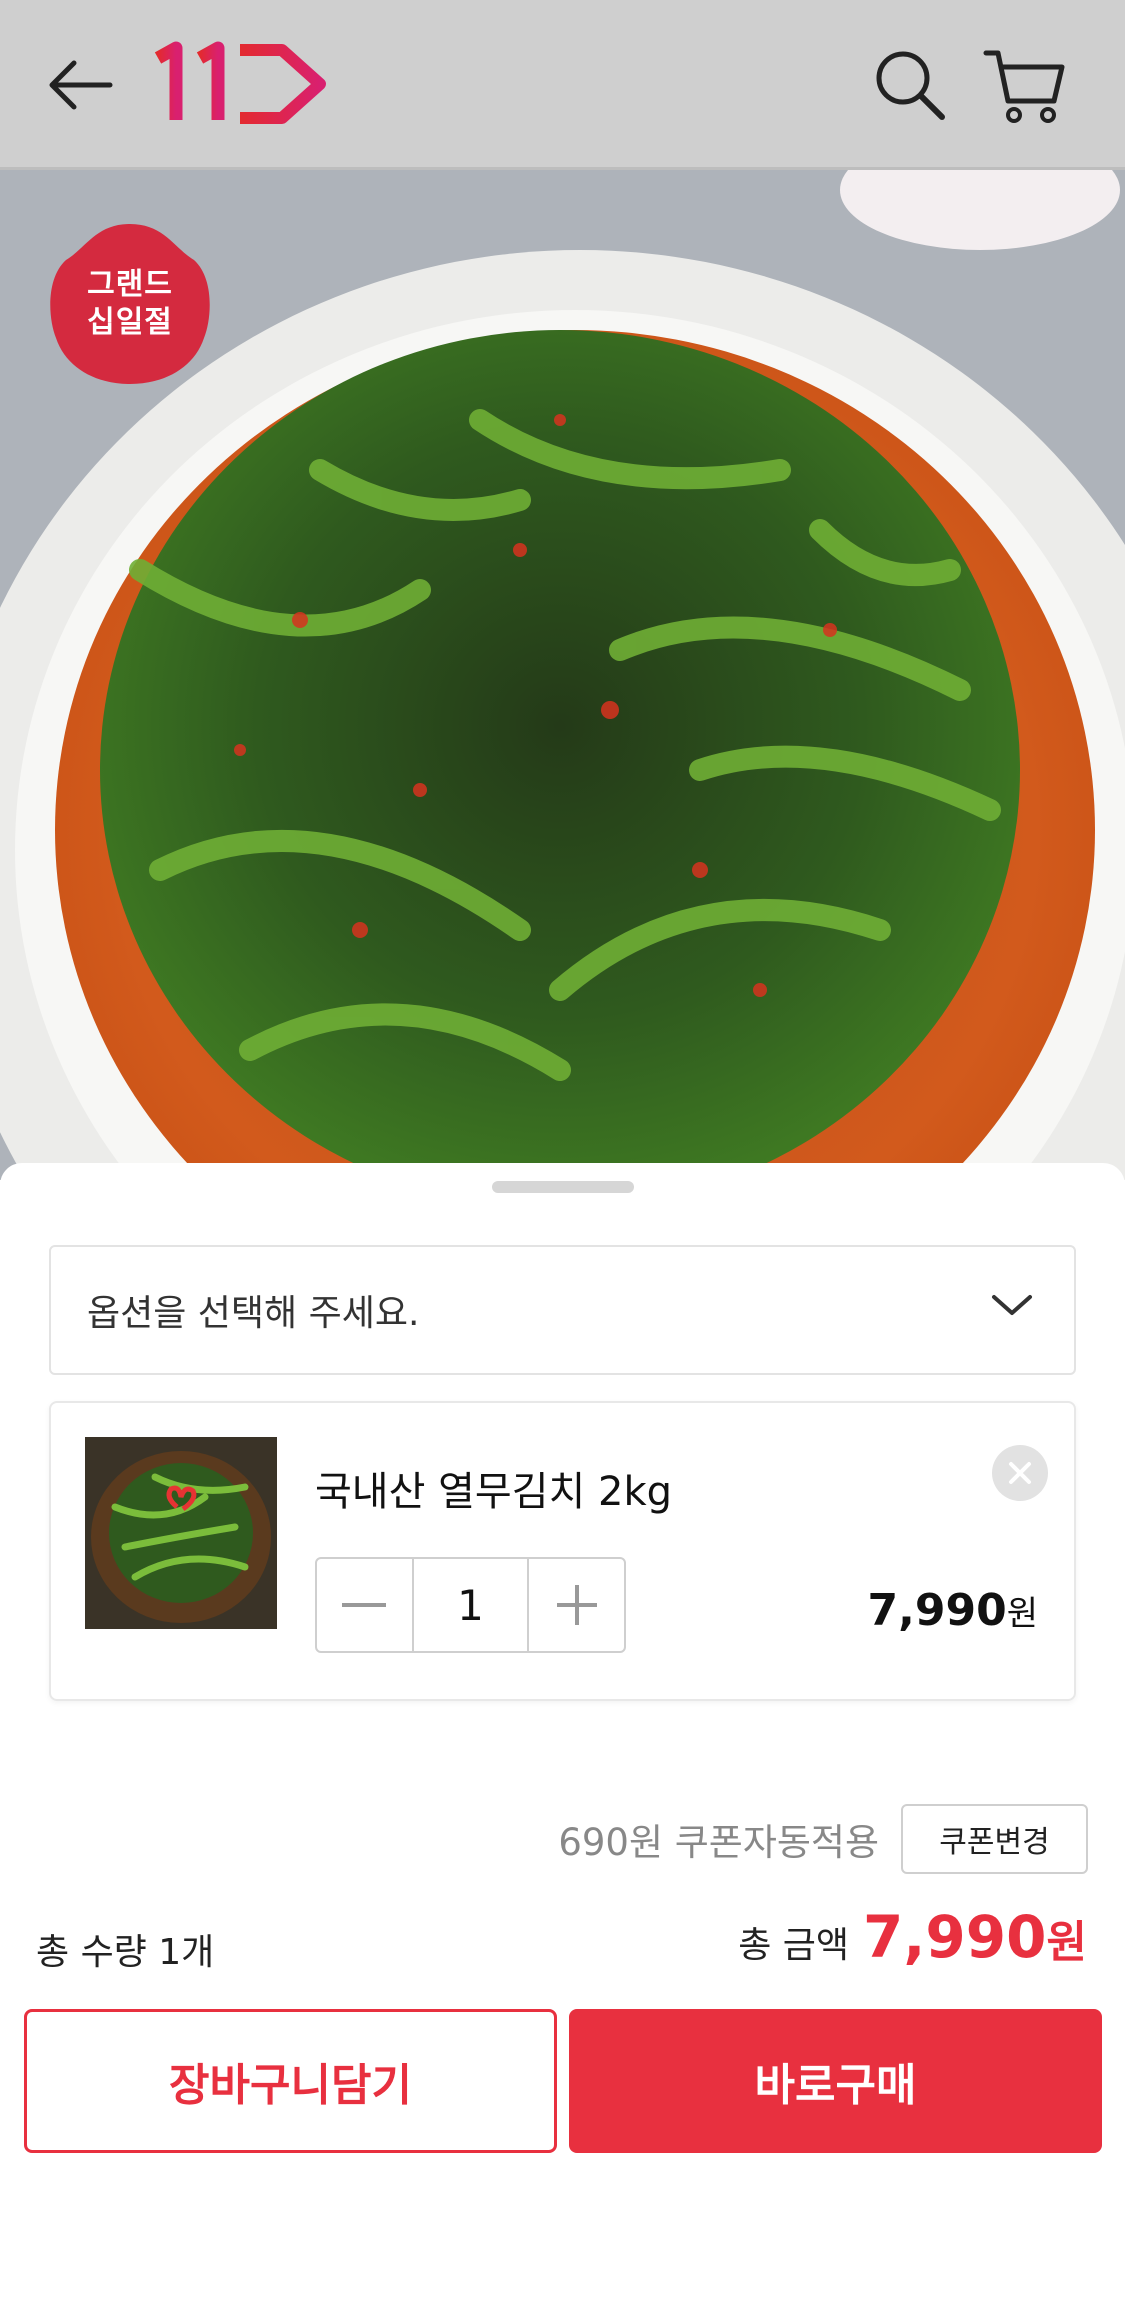 Image resolution: width=1125 pixels, height=2304 pixels. I want to click on item-price: 7,990원, so click(953, 1610).